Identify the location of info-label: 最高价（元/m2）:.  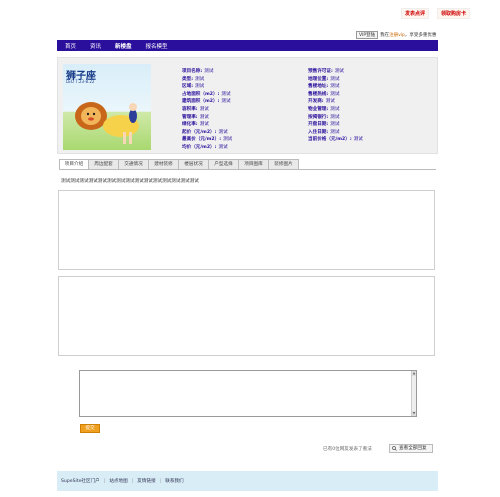
(202, 140).